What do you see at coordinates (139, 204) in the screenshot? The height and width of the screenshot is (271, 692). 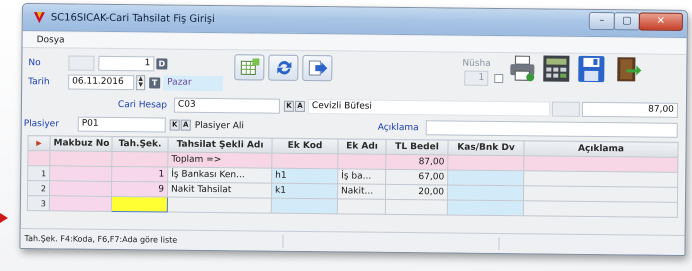 I see `tah-sek-cell-active` at bounding box center [139, 204].